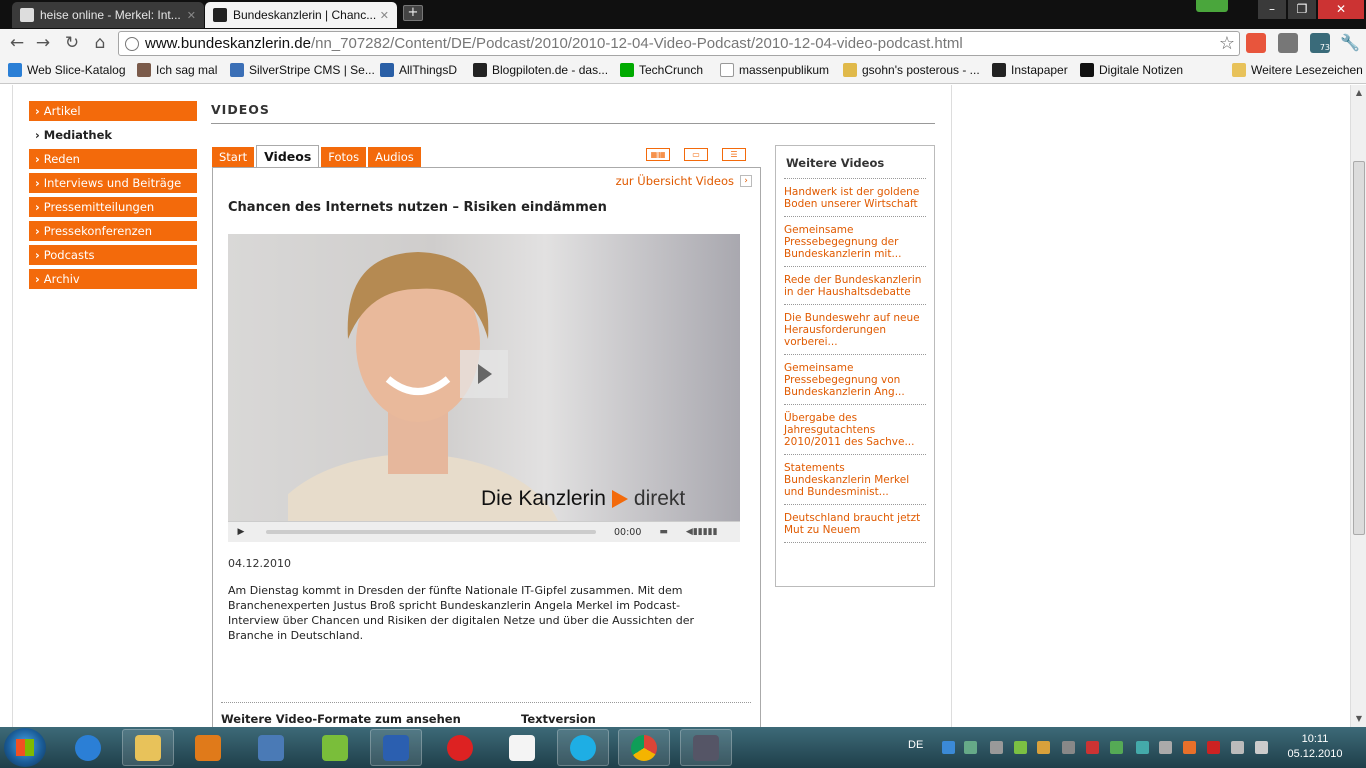 This screenshot has width=1366, height=768. Describe the element at coordinates (394, 157) in the screenshot. I see `tab-audios: Audios` at that location.